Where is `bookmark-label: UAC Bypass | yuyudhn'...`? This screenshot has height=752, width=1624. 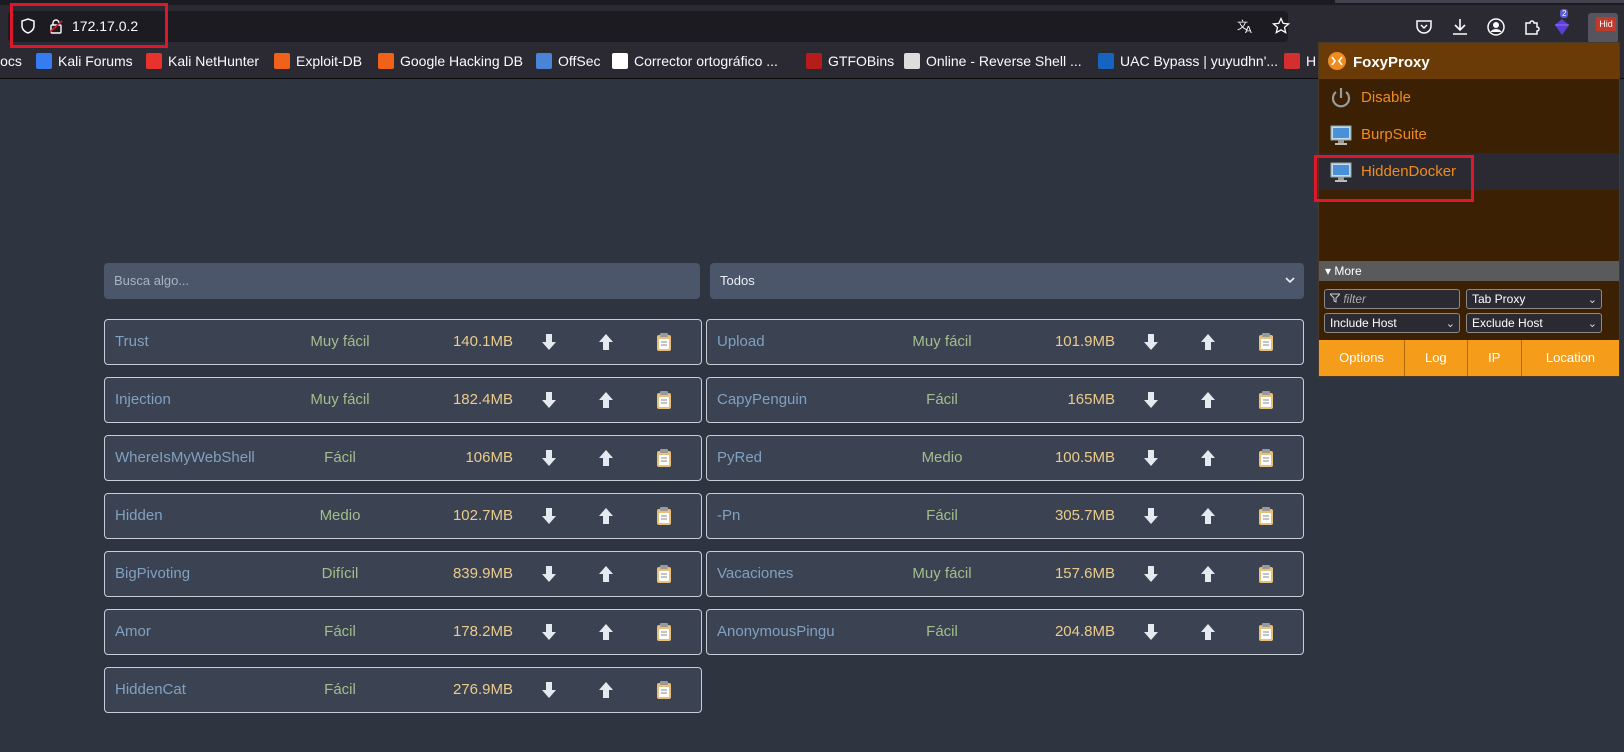 bookmark-label: UAC Bypass | yuyudhn'... is located at coordinates (1199, 61).